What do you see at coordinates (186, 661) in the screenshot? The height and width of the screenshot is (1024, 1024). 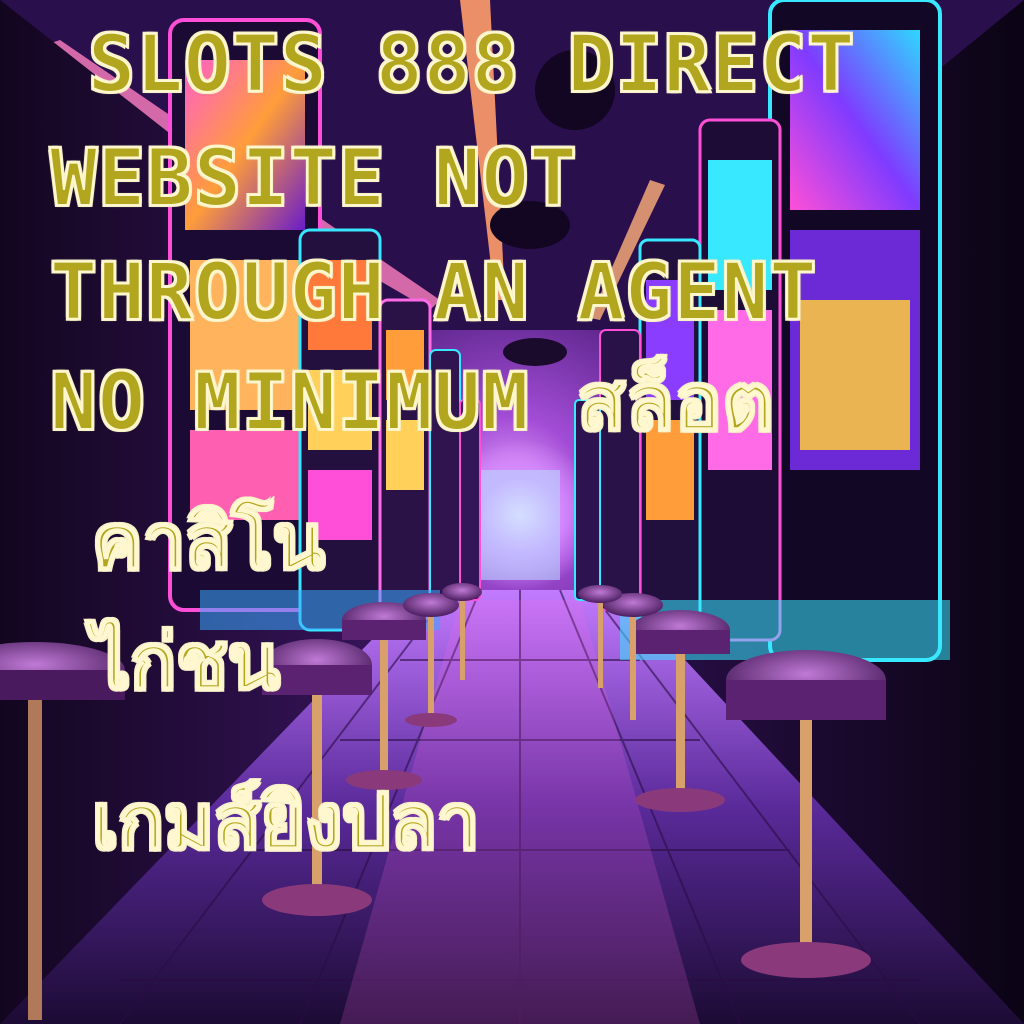 I see `thai-line-cockfight: ไก่ชน` at bounding box center [186, 661].